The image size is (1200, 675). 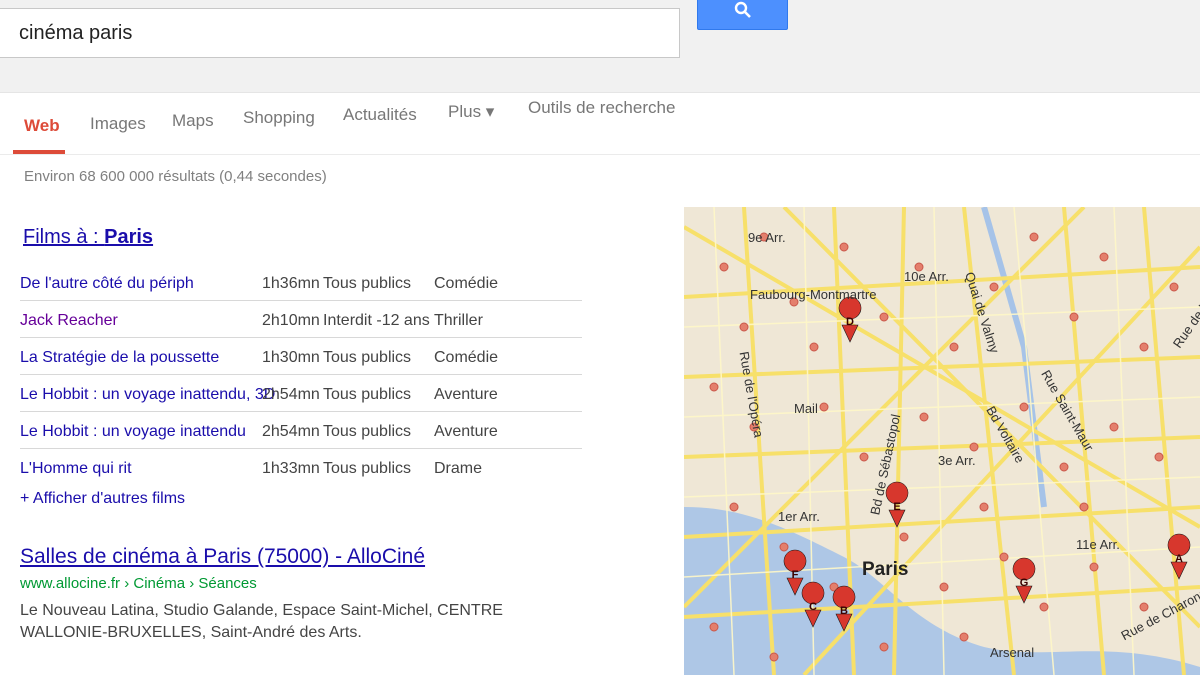 What do you see at coordinates (193, 121) in the screenshot?
I see `tab-maps: Maps` at bounding box center [193, 121].